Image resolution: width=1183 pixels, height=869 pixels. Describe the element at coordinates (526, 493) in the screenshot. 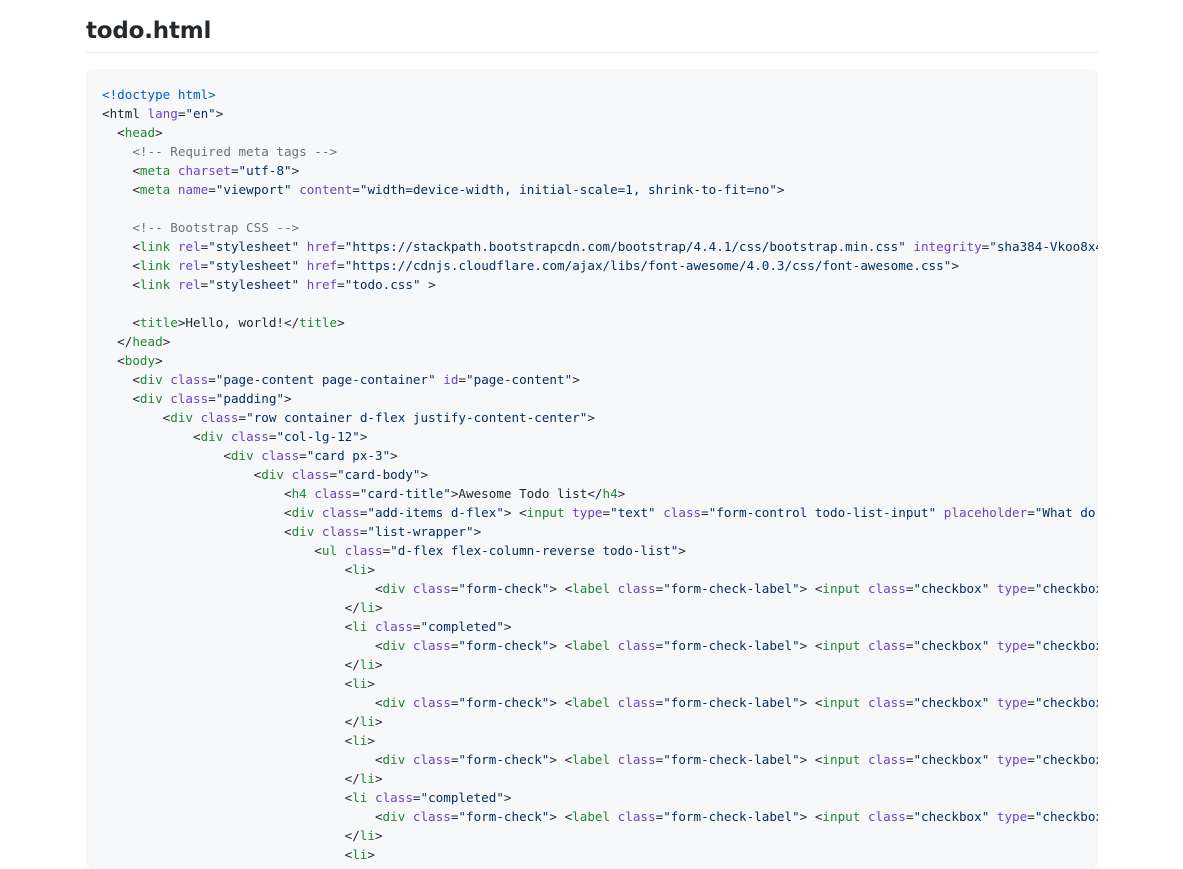

I see `code-token: >Awesome Todo list</` at that location.